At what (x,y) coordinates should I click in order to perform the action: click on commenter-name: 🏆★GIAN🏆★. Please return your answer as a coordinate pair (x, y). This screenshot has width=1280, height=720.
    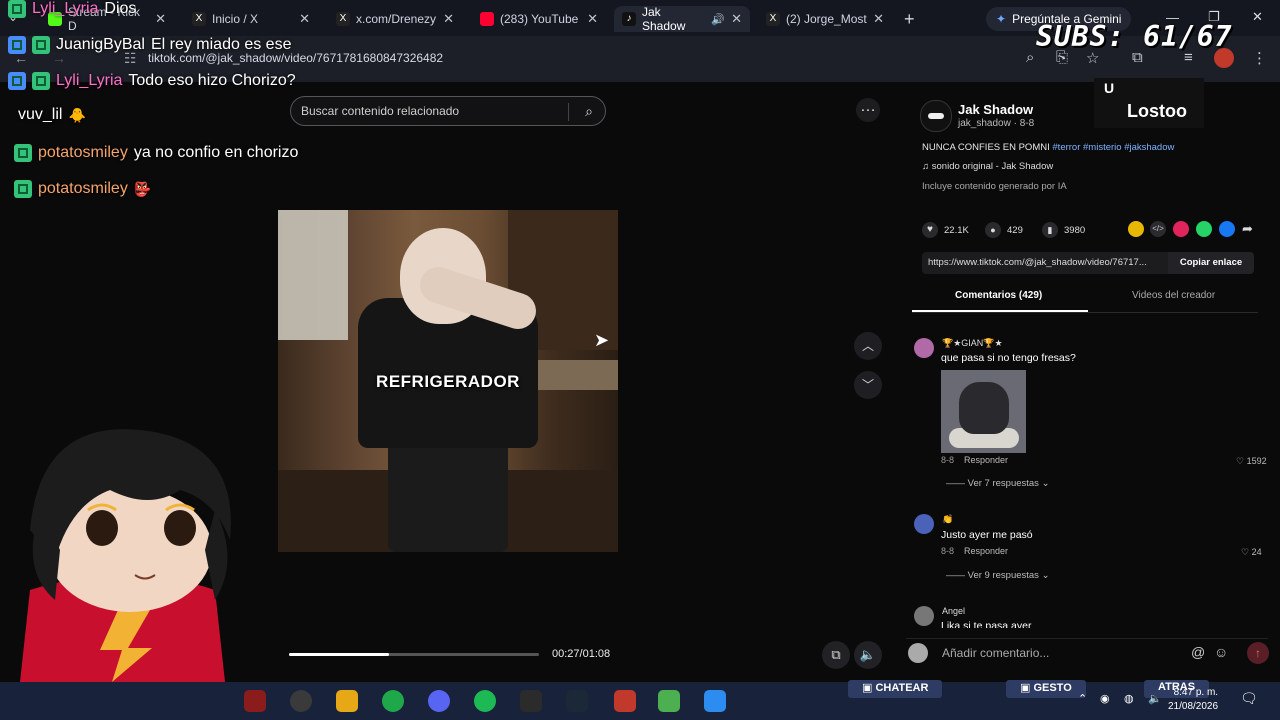
    Looking at the image, I should click on (972, 343).